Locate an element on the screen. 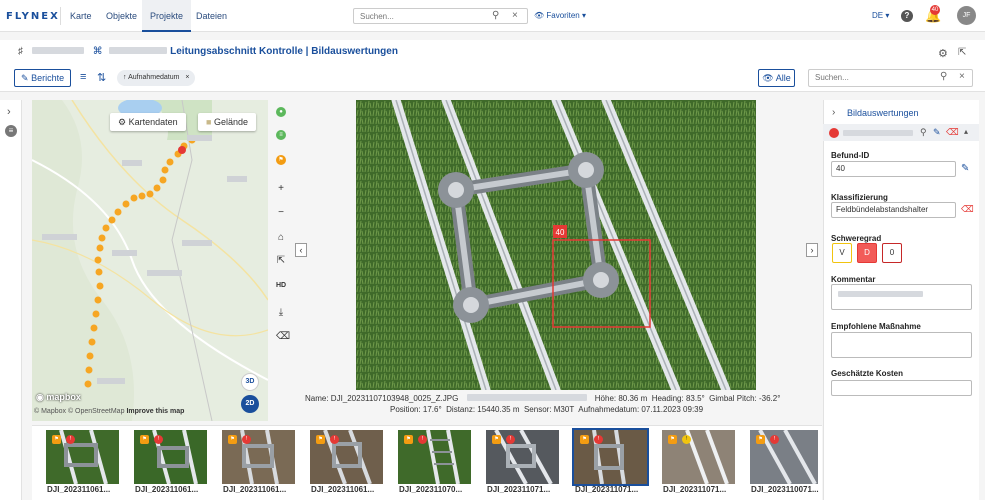  gelaende-button: ■ Gelände is located at coordinates (227, 122).